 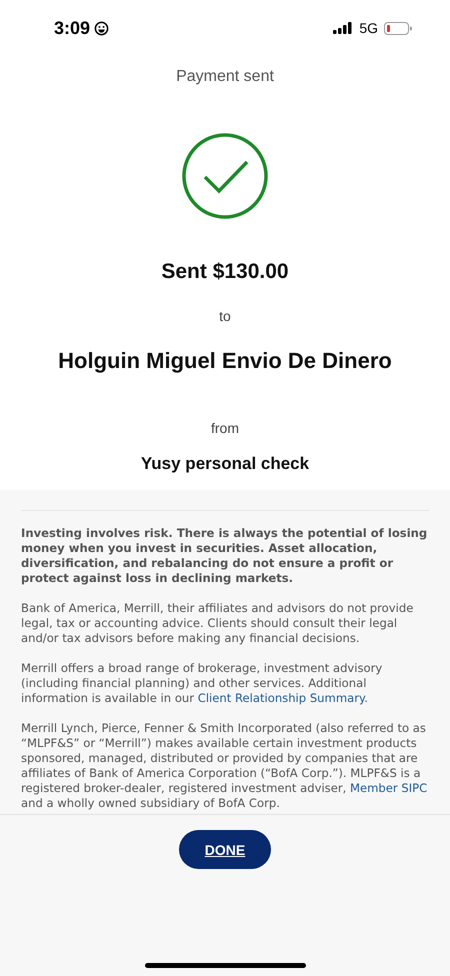 I want to click on disclosure-link: Member SIPC, so click(x=389, y=788).